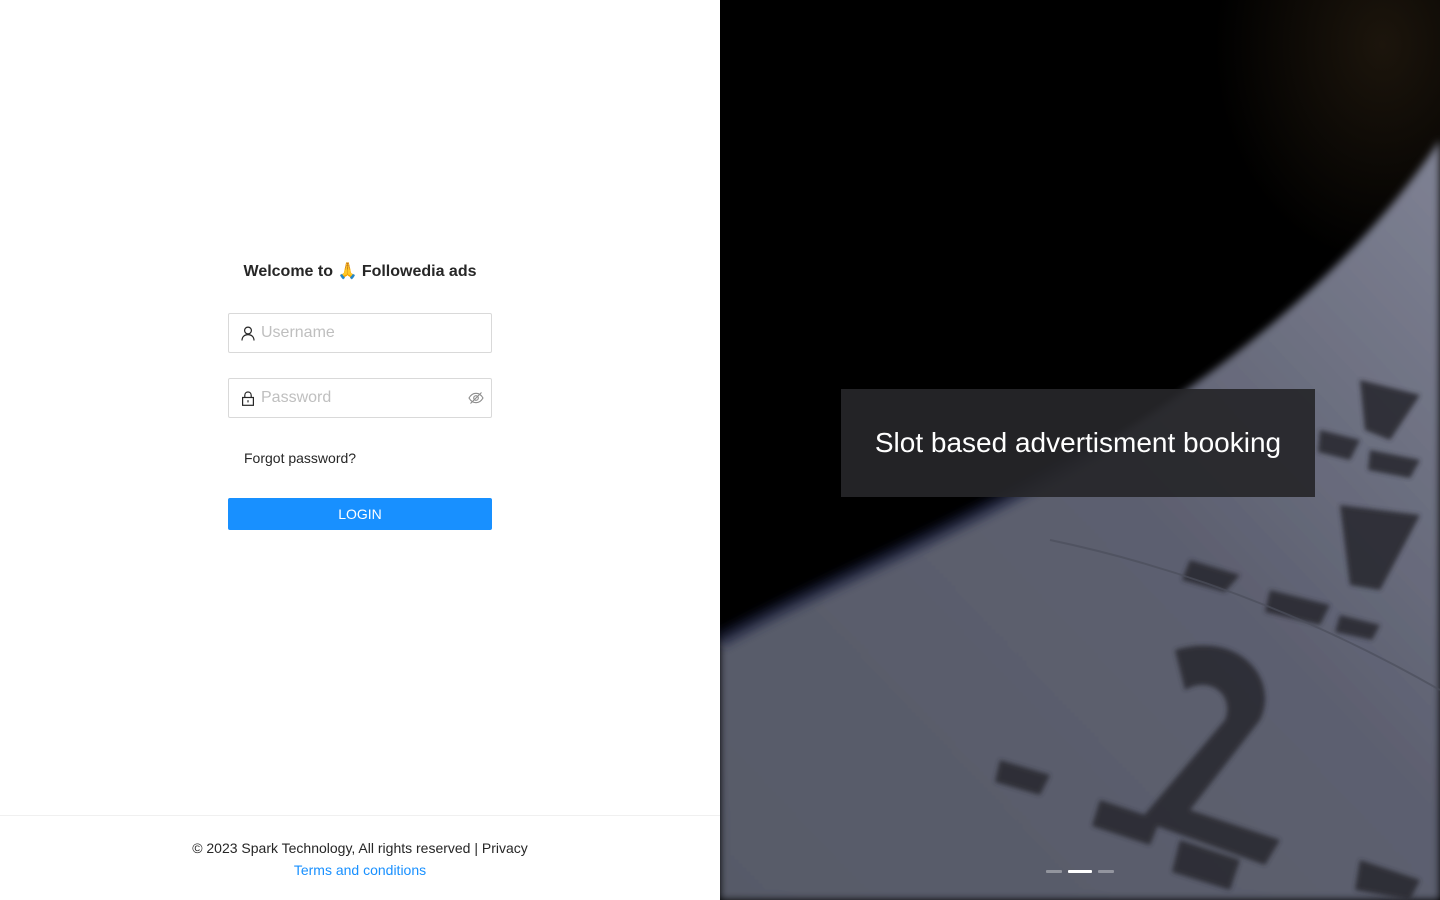 The width and height of the screenshot is (1440, 900). Describe the element at coordinates (476, 398) in the screenshot. I see `eye-invisible-icon` at that location.